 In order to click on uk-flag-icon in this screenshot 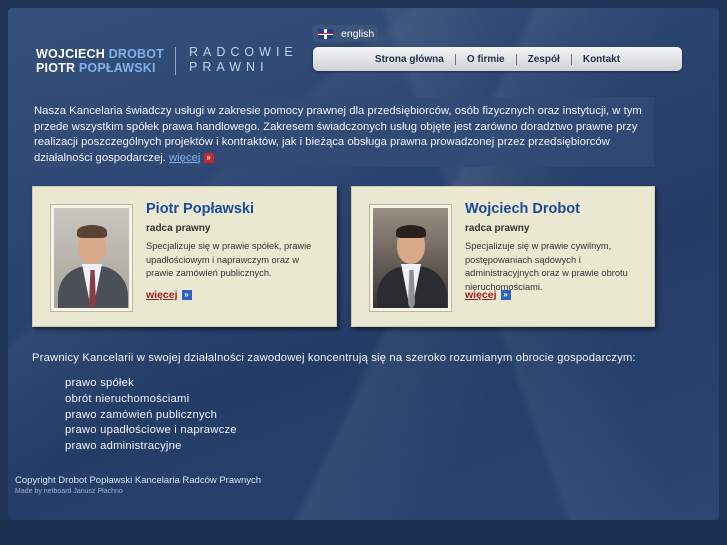, I will do `click(325, 33)`.